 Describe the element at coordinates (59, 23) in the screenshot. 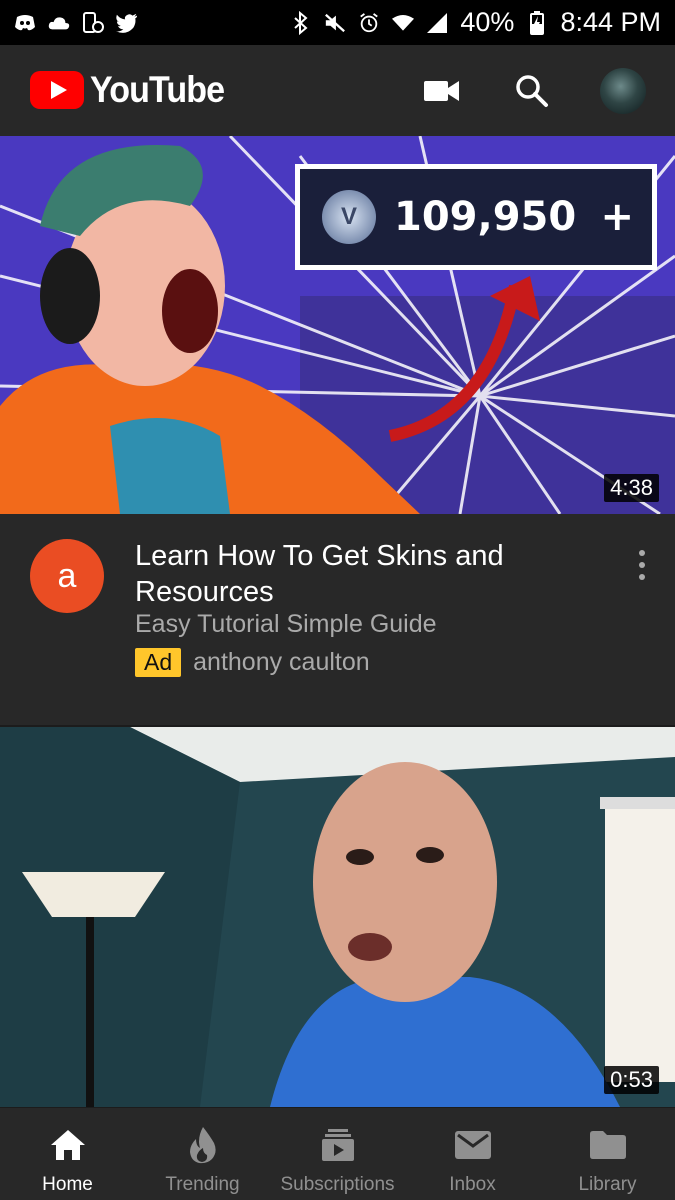

I see `cloud-icon` at that location.